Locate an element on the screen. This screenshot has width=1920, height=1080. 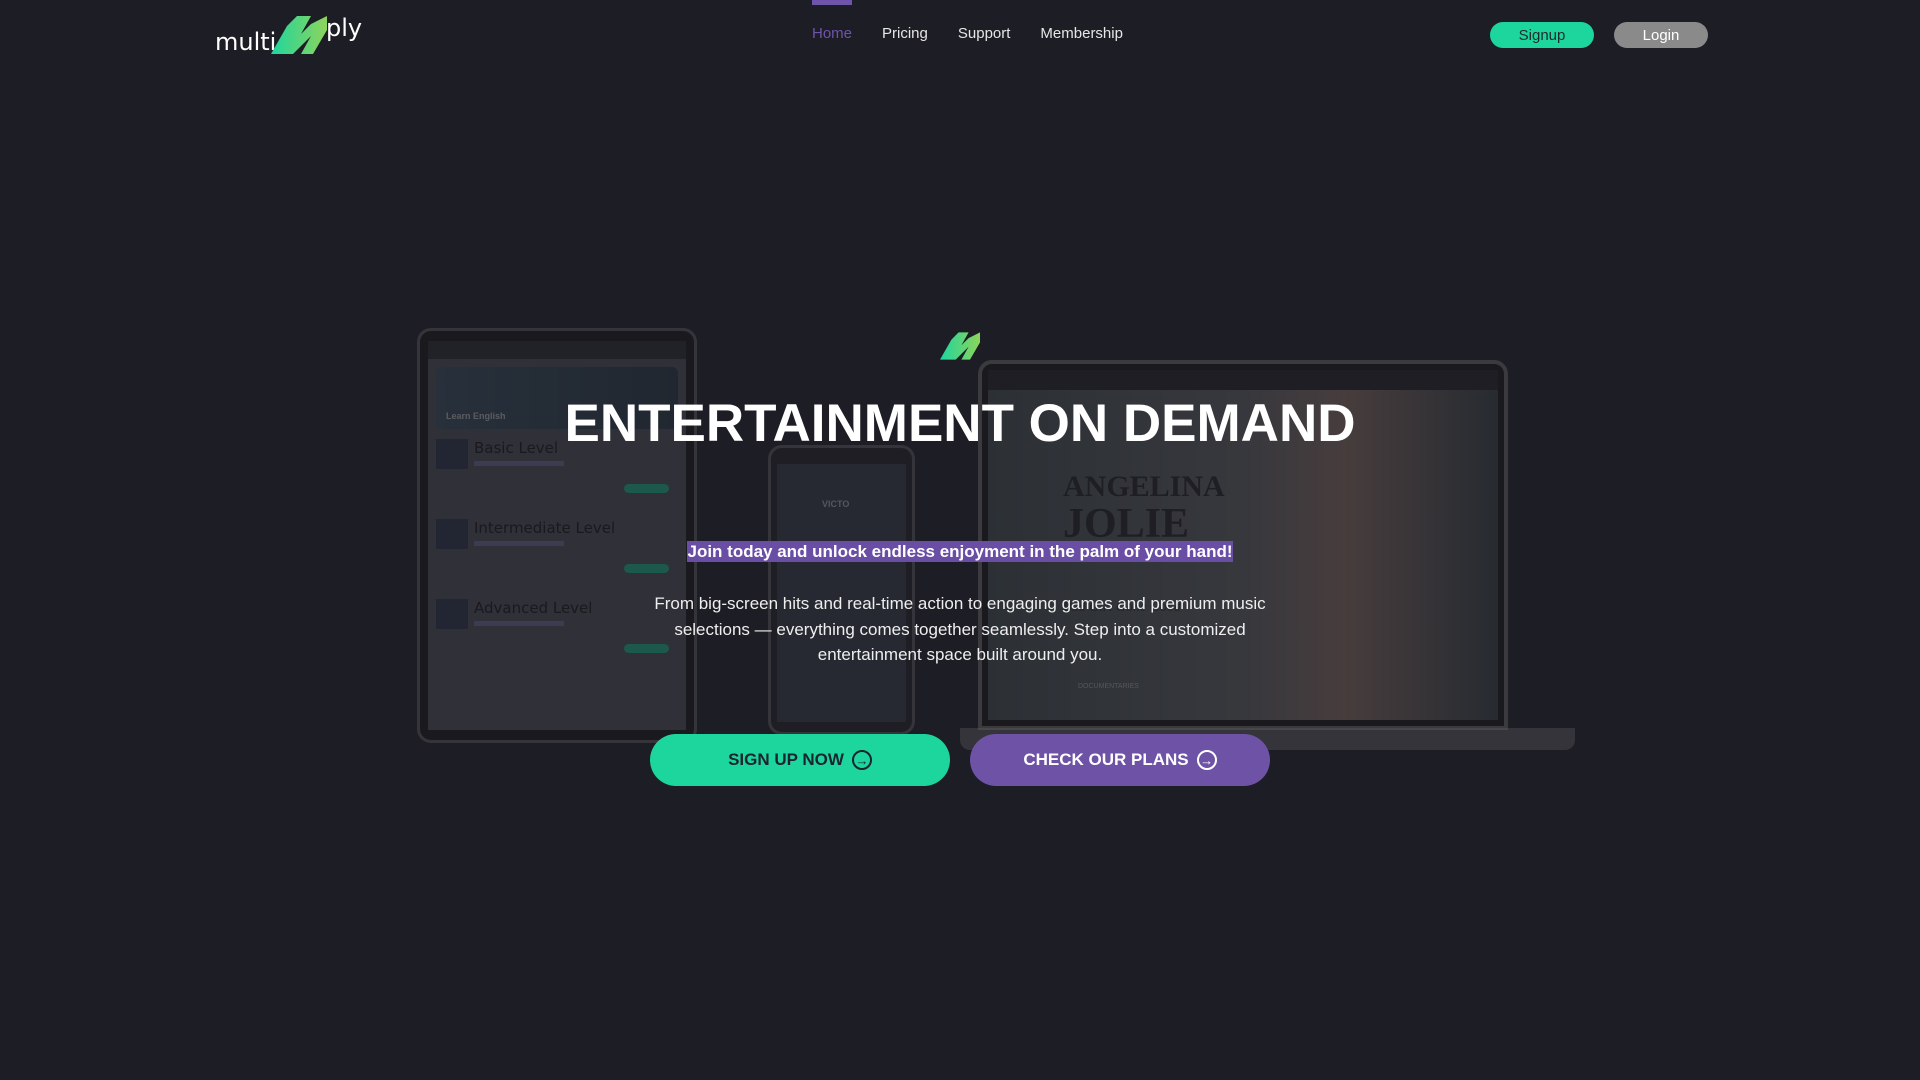
brand-mark-icon is located at coordinates (960, 346).